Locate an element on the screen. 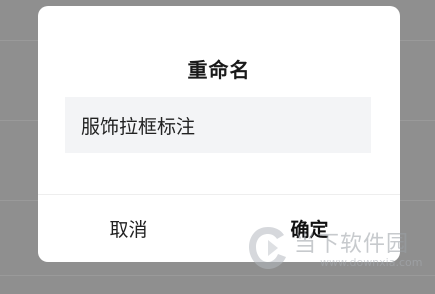 Image resolution: width=435 pixels, height=294 pixels. watermark-logo-icon is located at coordinates (267, 248).